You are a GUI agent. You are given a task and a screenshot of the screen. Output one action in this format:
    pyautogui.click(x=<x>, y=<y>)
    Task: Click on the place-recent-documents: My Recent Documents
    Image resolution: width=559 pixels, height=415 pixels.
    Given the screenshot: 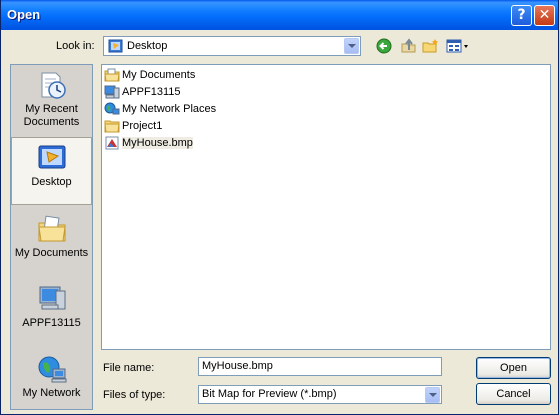 What is the action you would take?
    pyautogui.click(x=51, y=102)
    